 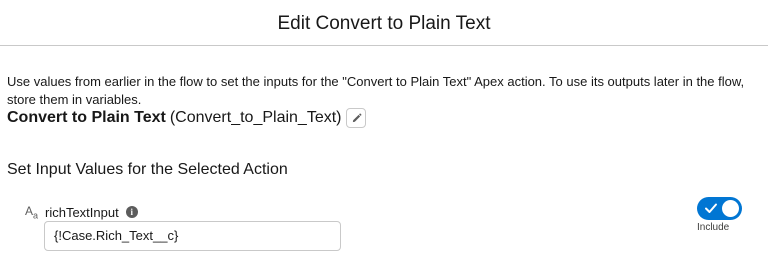 I want to click on rich-text-input: {!Case.Rich_Text__c}, so click(x=192, y=236).